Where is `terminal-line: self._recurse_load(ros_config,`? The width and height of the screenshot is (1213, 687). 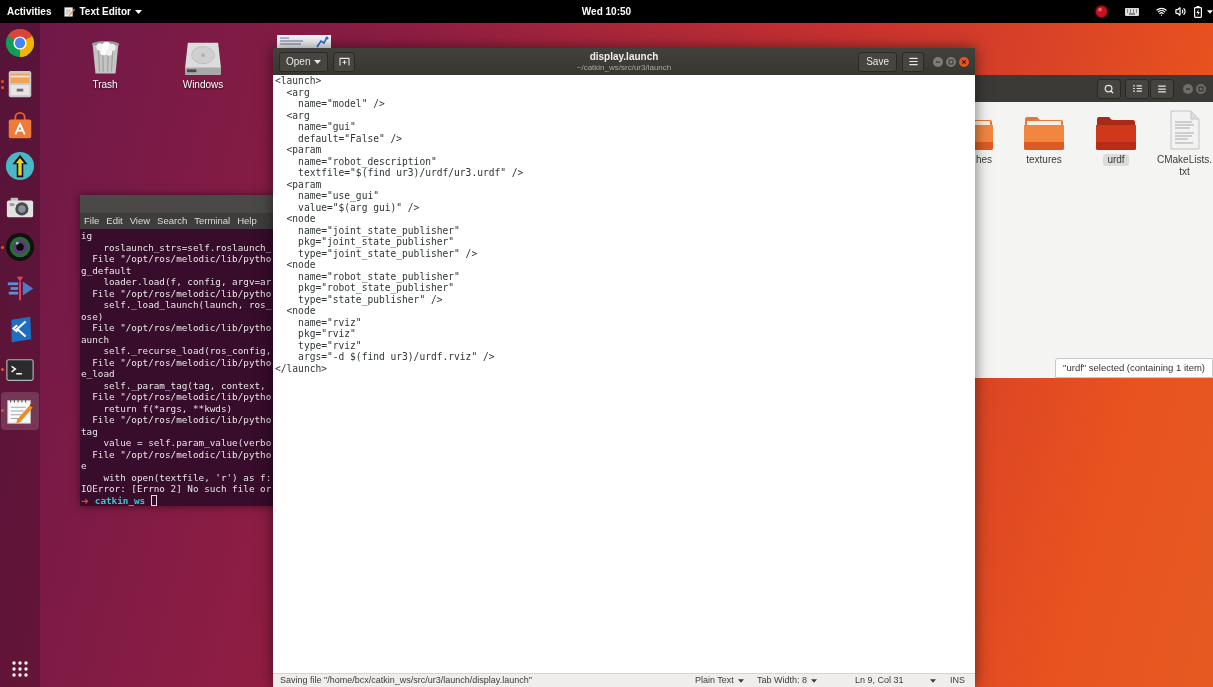 terminal-line: self._recurse_load(ros_config, is located at coordinates (187, 351).